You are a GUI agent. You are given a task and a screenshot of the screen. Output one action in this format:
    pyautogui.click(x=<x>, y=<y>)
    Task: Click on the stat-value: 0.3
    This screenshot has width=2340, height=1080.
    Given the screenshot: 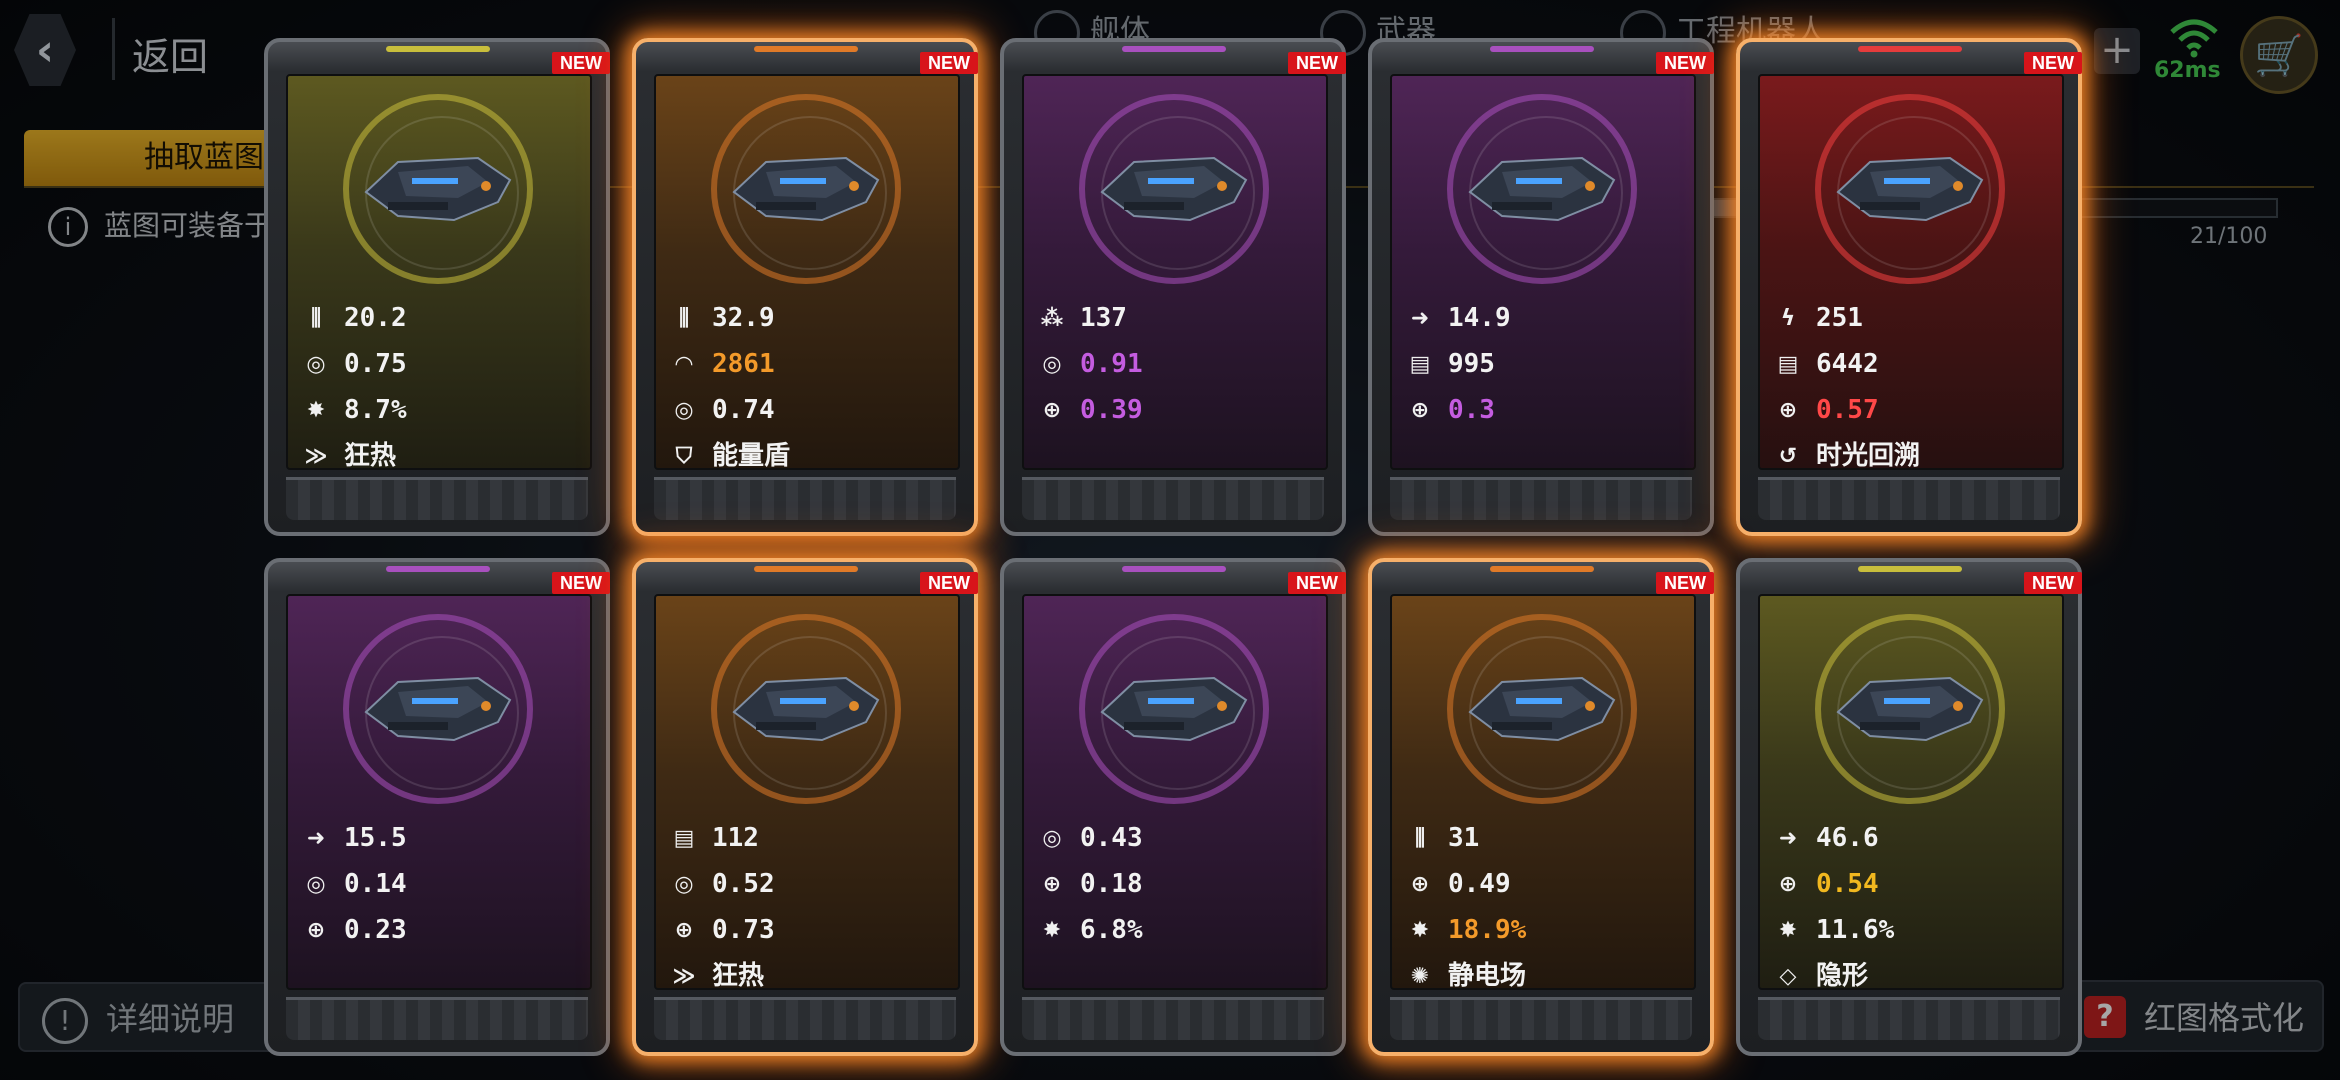 What is the action you would take?
    pyautogui.click(x=1471, y=410)
    